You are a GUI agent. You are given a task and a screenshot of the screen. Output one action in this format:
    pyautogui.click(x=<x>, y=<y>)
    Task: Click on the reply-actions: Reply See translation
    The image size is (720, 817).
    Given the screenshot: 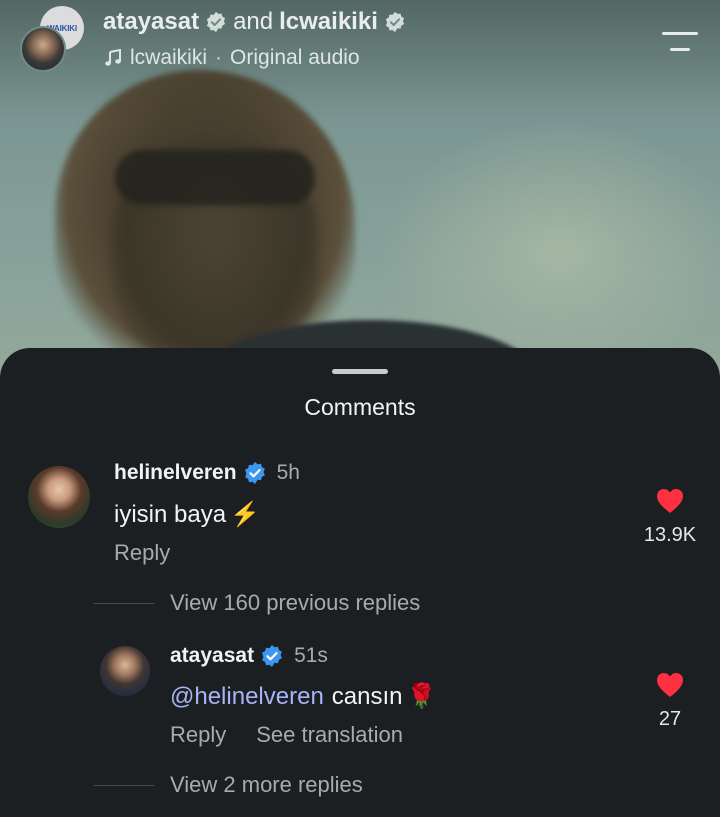 What is the action you would take?
    pyautogui.click(x=286, y=735)
    